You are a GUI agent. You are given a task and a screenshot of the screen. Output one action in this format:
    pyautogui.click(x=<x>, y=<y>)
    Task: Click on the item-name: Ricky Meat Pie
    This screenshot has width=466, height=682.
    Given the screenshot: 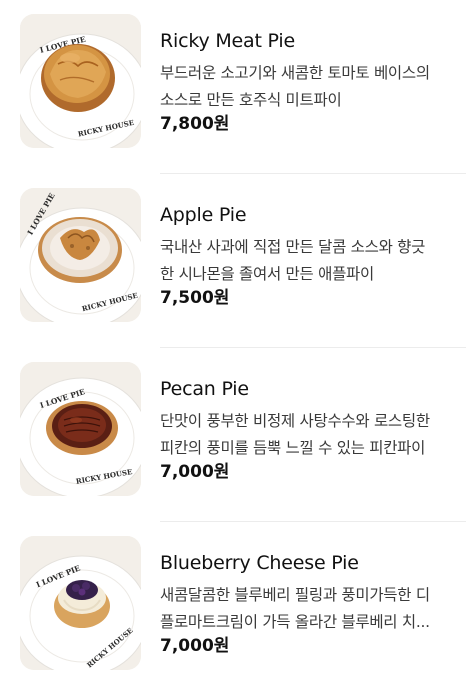 What is the action you would take?
    pyautogui.click(x=227, y=41)
    